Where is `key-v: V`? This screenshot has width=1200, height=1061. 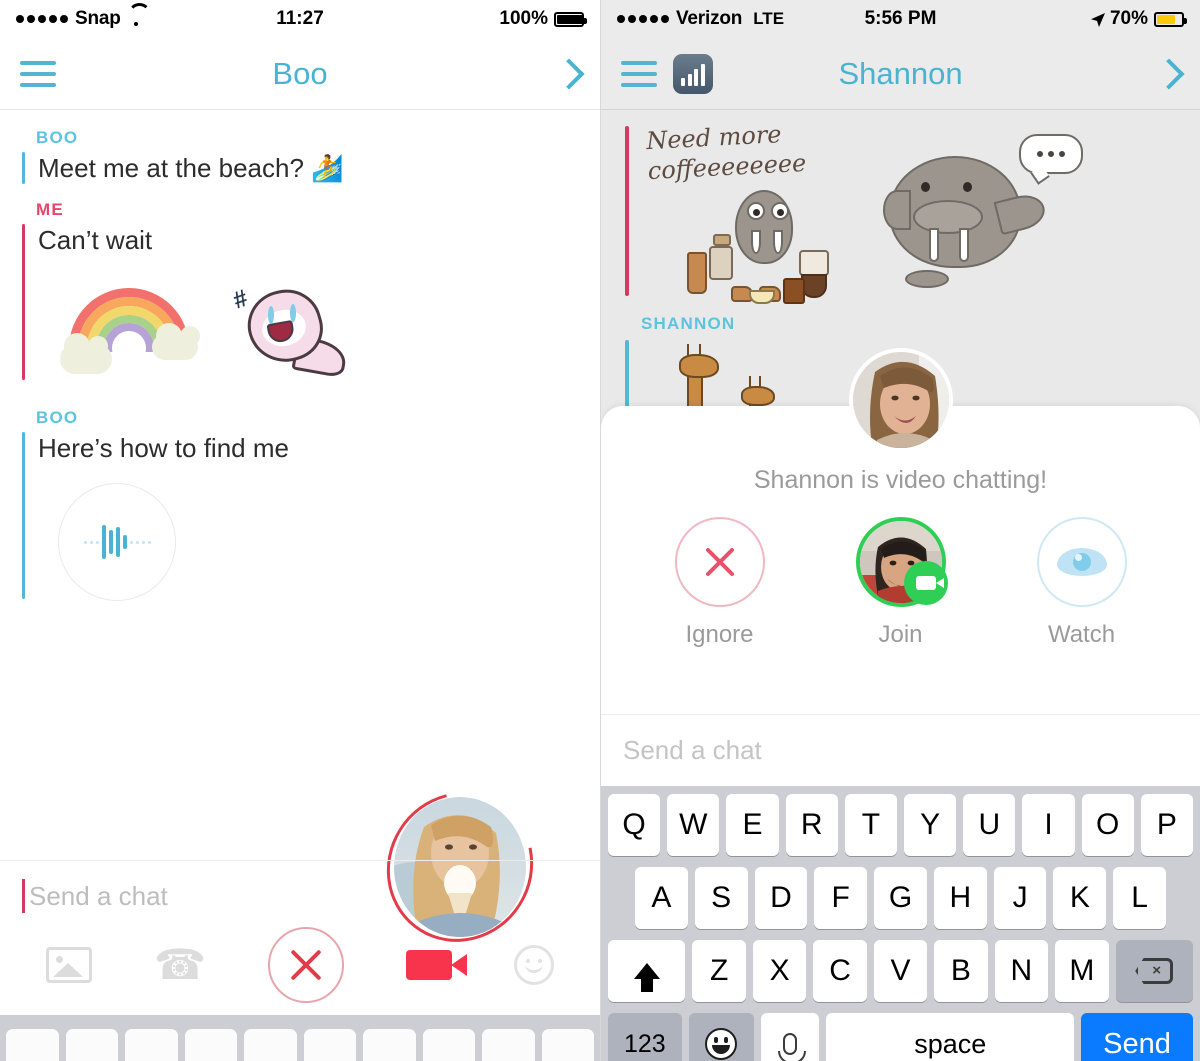 key-v: V is located at coordinates (900, 971).